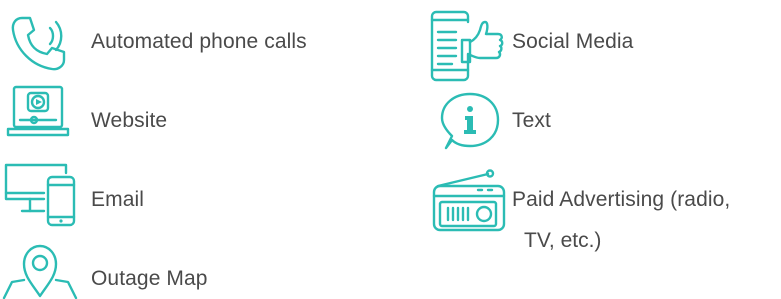 This screenshot has height=299, width=781. What do you see at coordinates (467, 46) in the screenshot?
I see `social-media-icon` at bounding box center [467, 46].